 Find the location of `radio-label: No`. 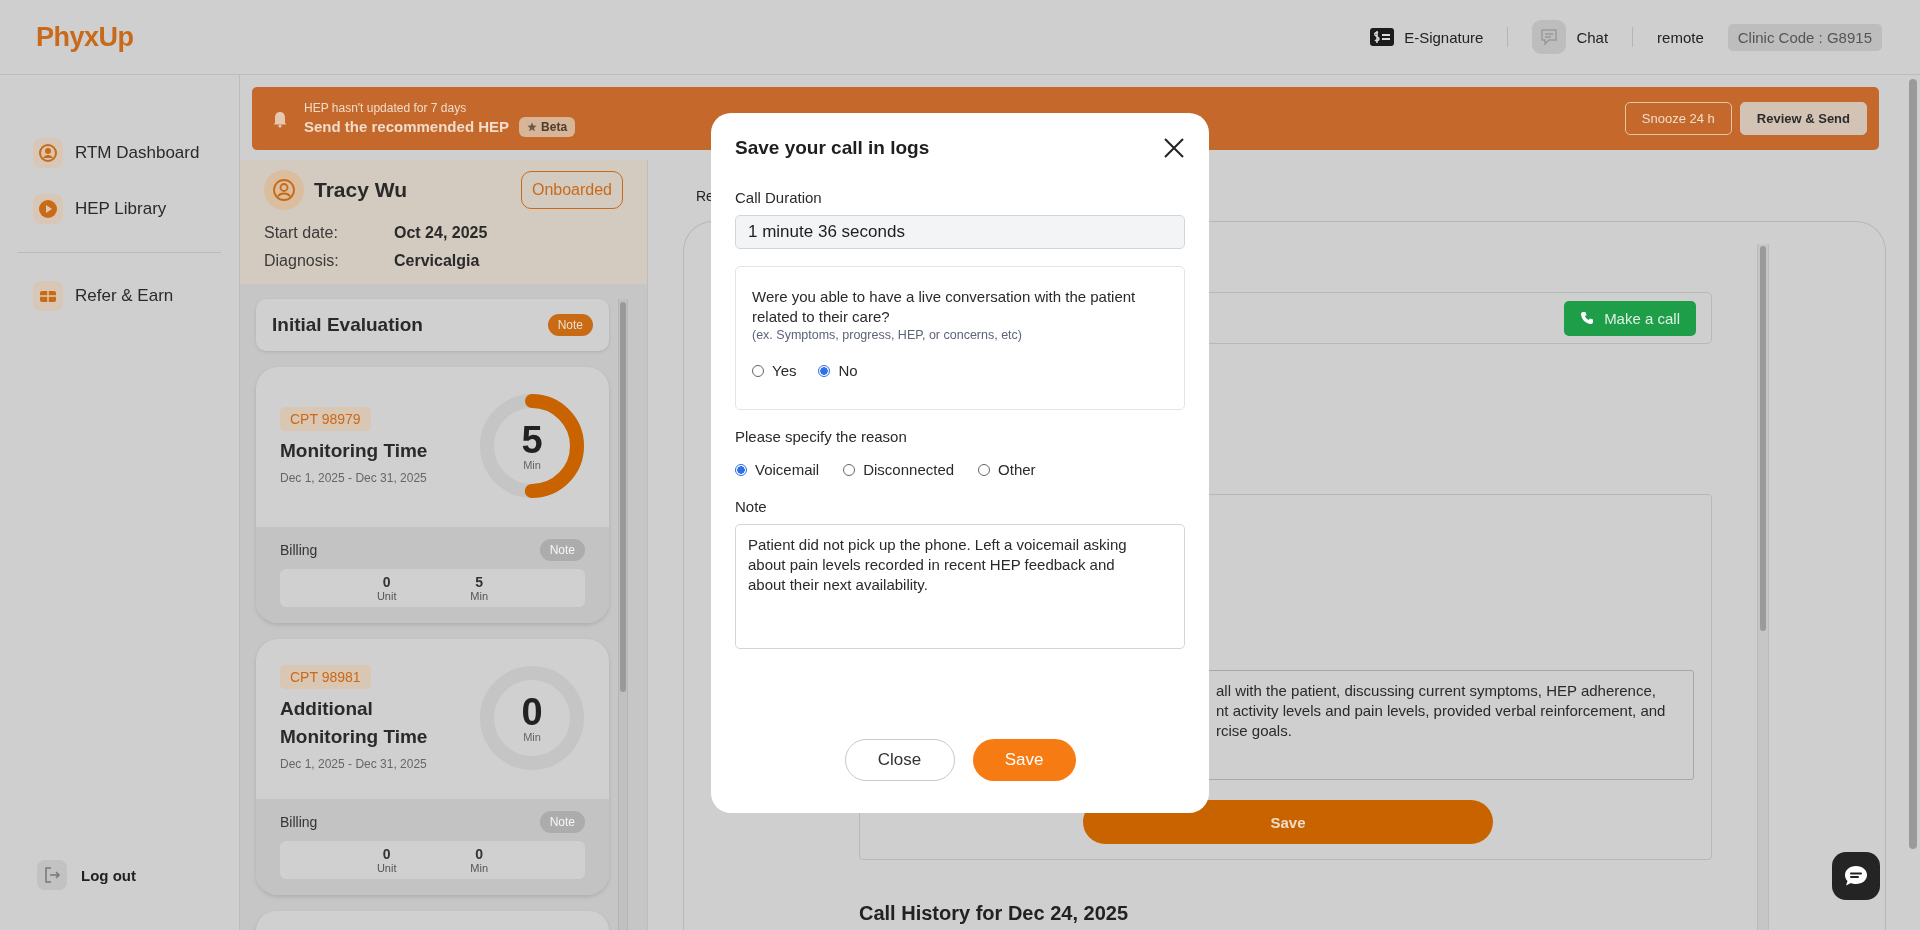

radio-label: No is located at coordinates (848, 370).